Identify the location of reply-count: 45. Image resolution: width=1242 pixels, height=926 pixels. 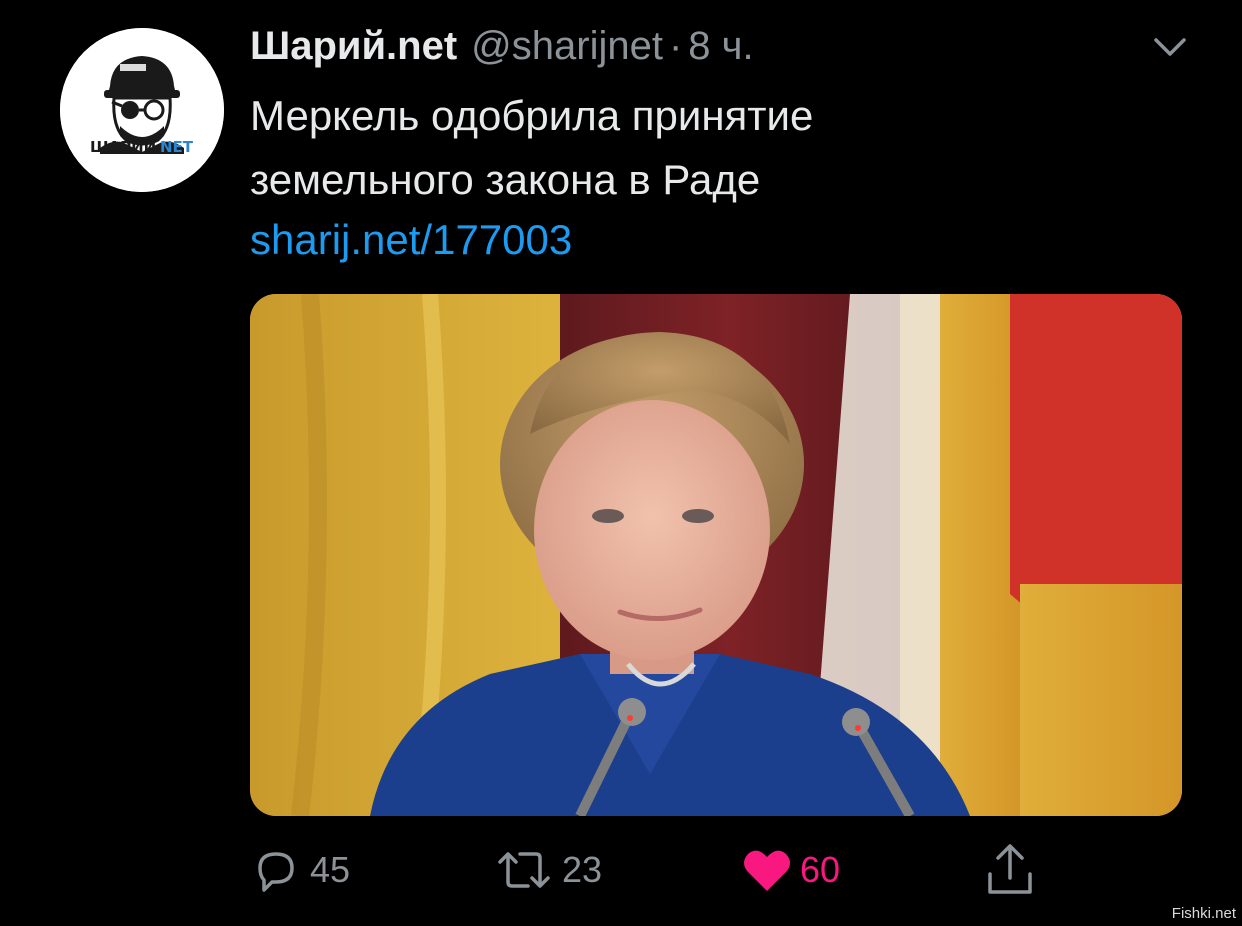
(330, 869).